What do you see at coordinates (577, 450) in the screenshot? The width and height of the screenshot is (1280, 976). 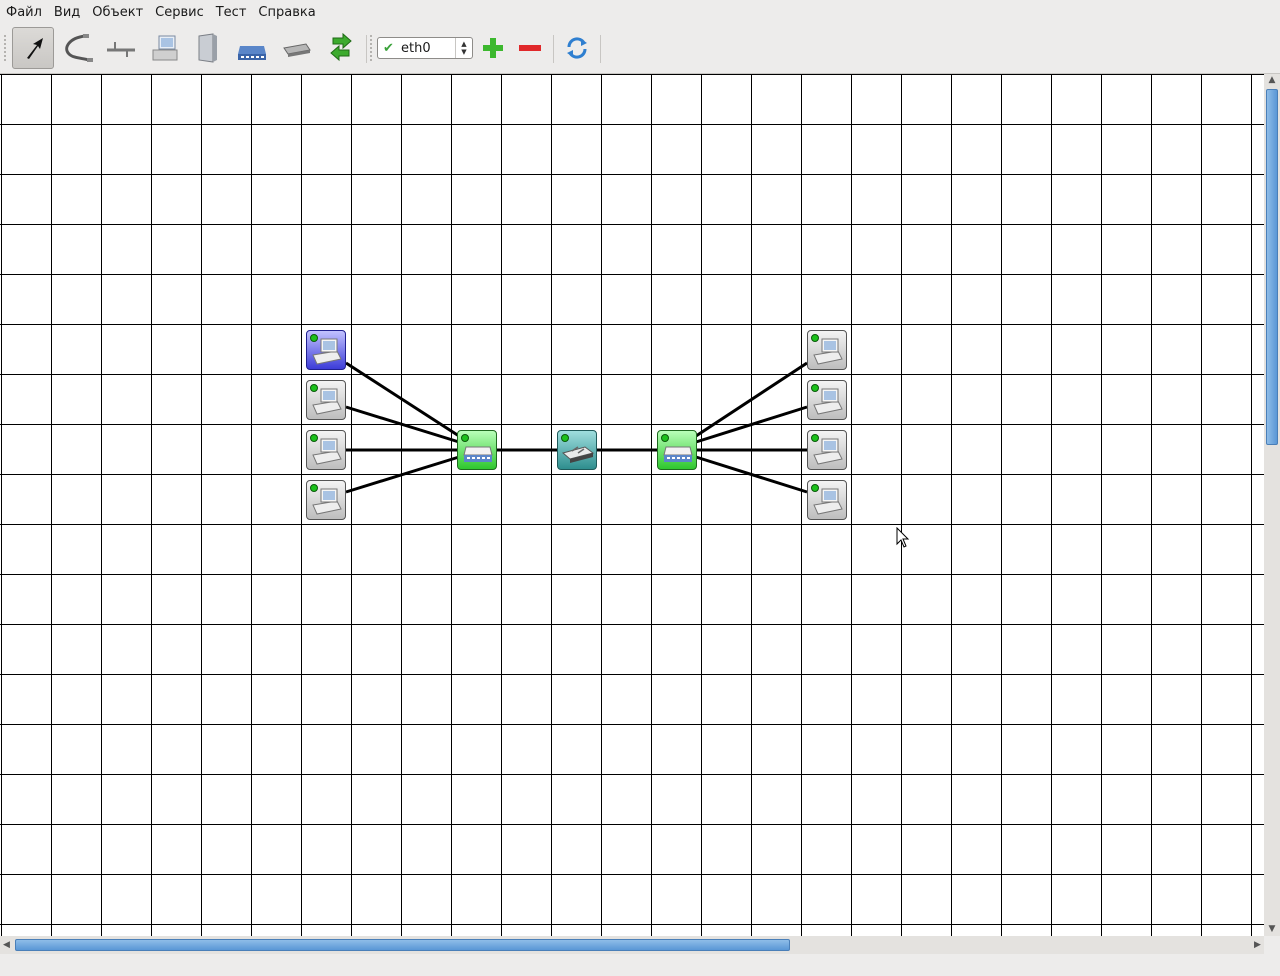 I see `router-node` at bounding box center [577, 450].